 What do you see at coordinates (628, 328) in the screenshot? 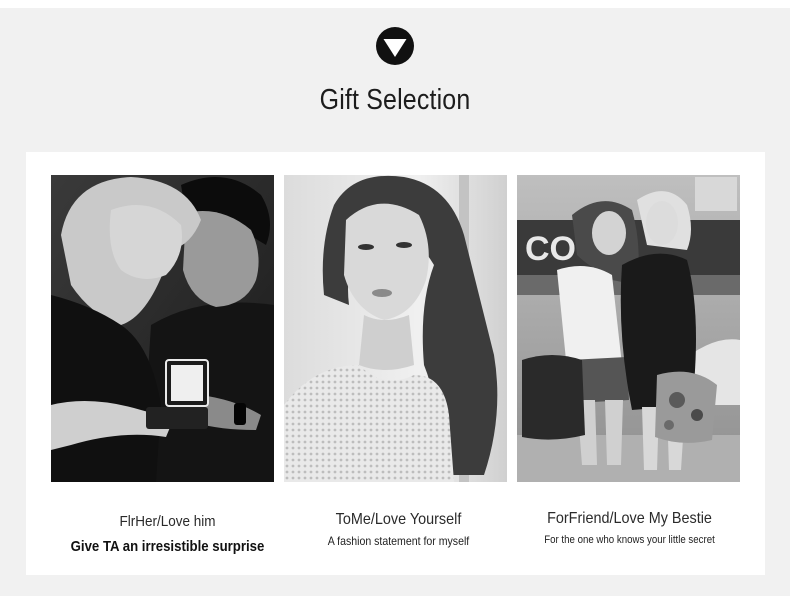
I see `two-friends-hugging-photo: CO` at bounding box center [628, 328].